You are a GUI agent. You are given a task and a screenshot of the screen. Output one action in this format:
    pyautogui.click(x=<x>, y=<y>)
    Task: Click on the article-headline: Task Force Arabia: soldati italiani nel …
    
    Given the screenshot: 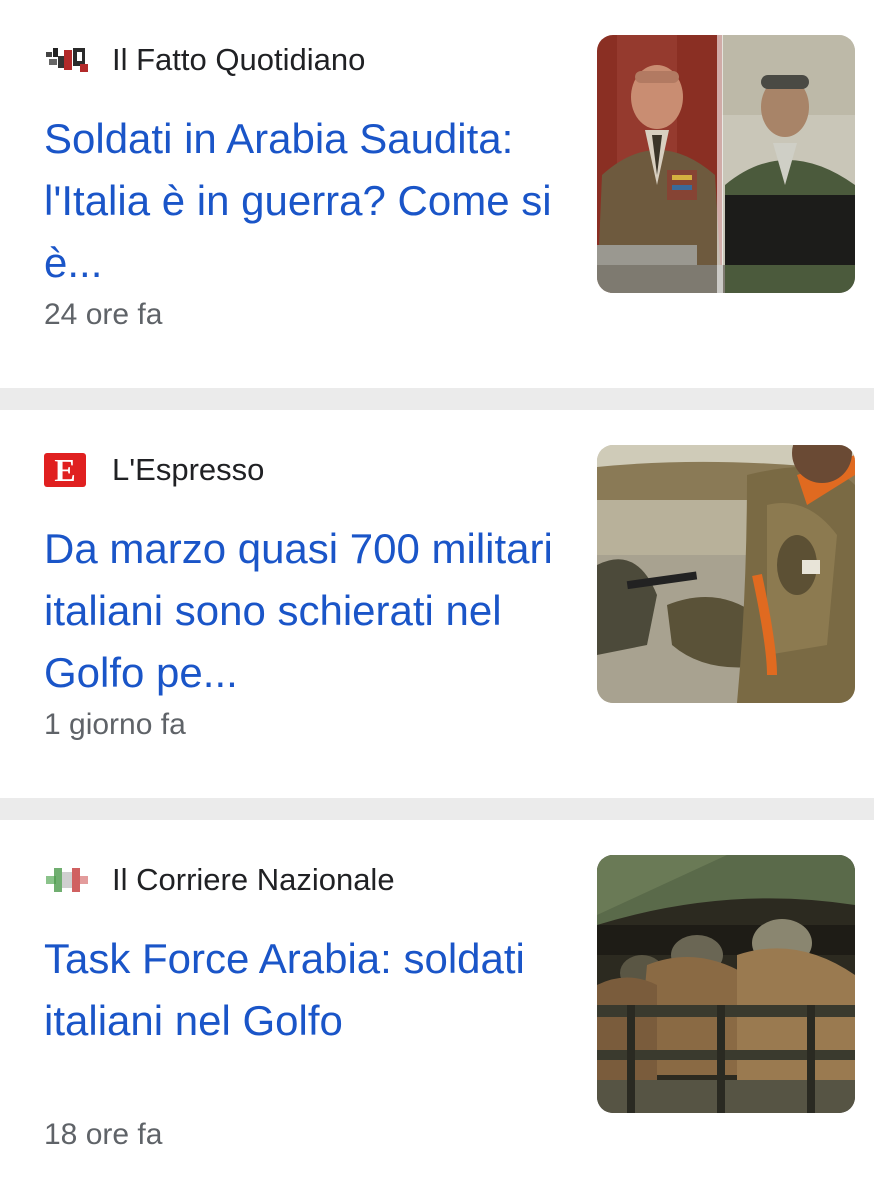 What is the action you would take?
    pyautogui.click(x=304, y=990)
    